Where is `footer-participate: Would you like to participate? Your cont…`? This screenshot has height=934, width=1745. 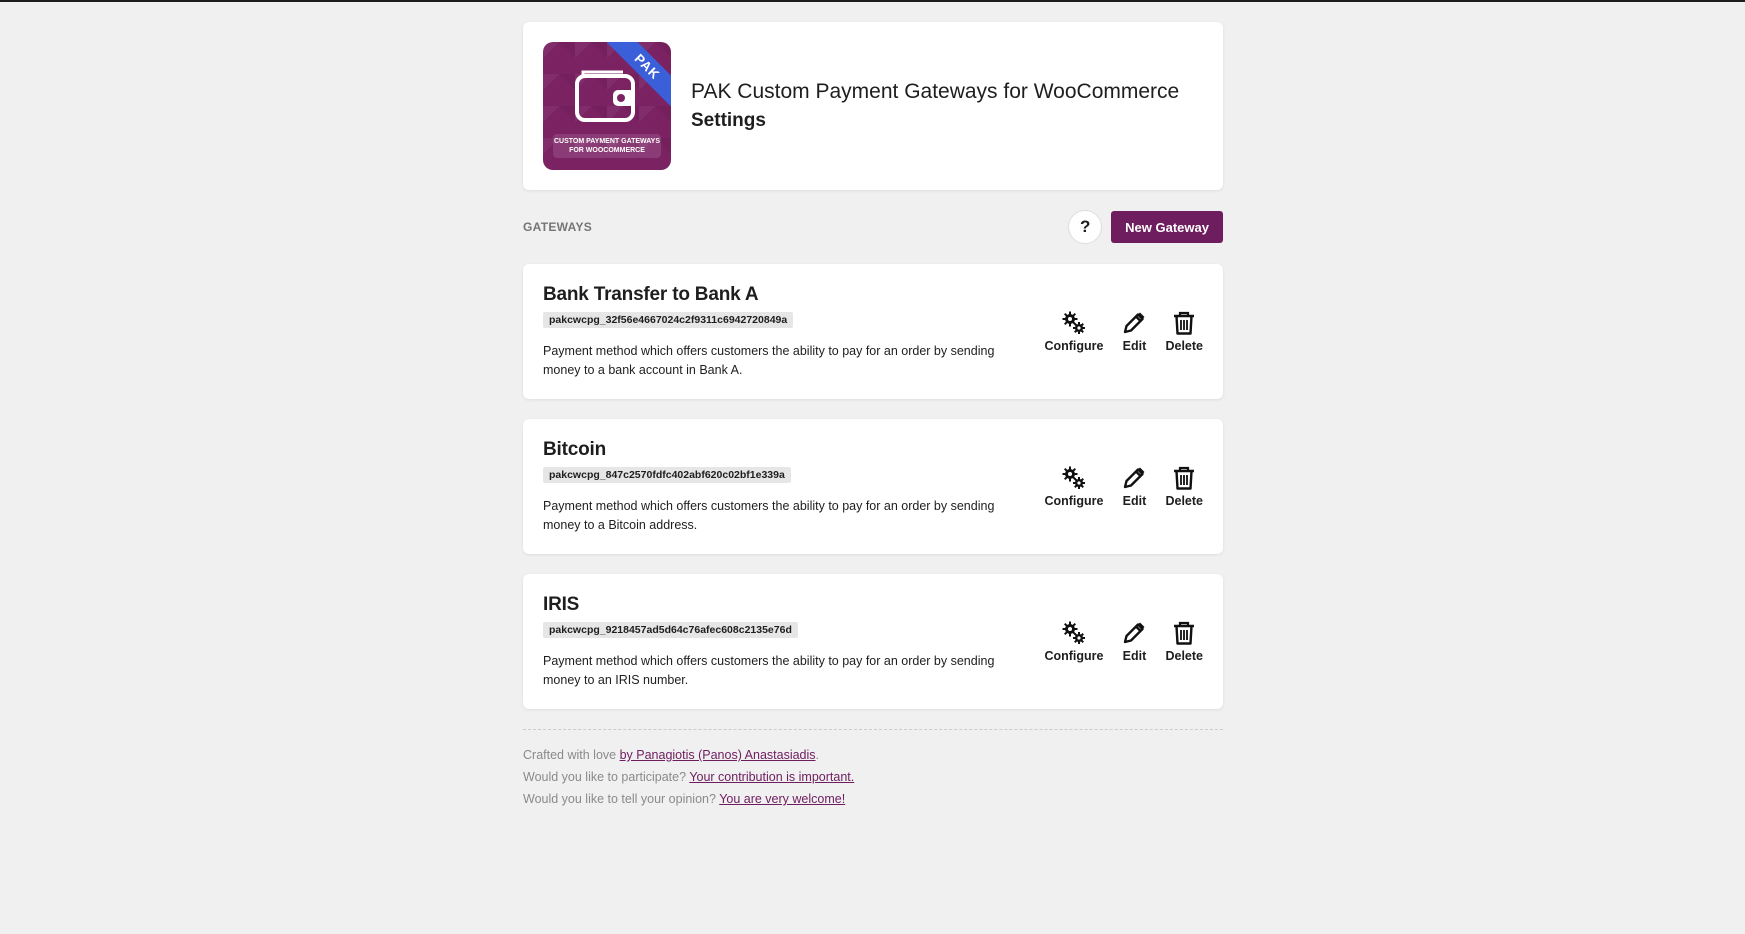
footer-participate: Would you like to participate? Your cont… is located at coordinates (873, 777).